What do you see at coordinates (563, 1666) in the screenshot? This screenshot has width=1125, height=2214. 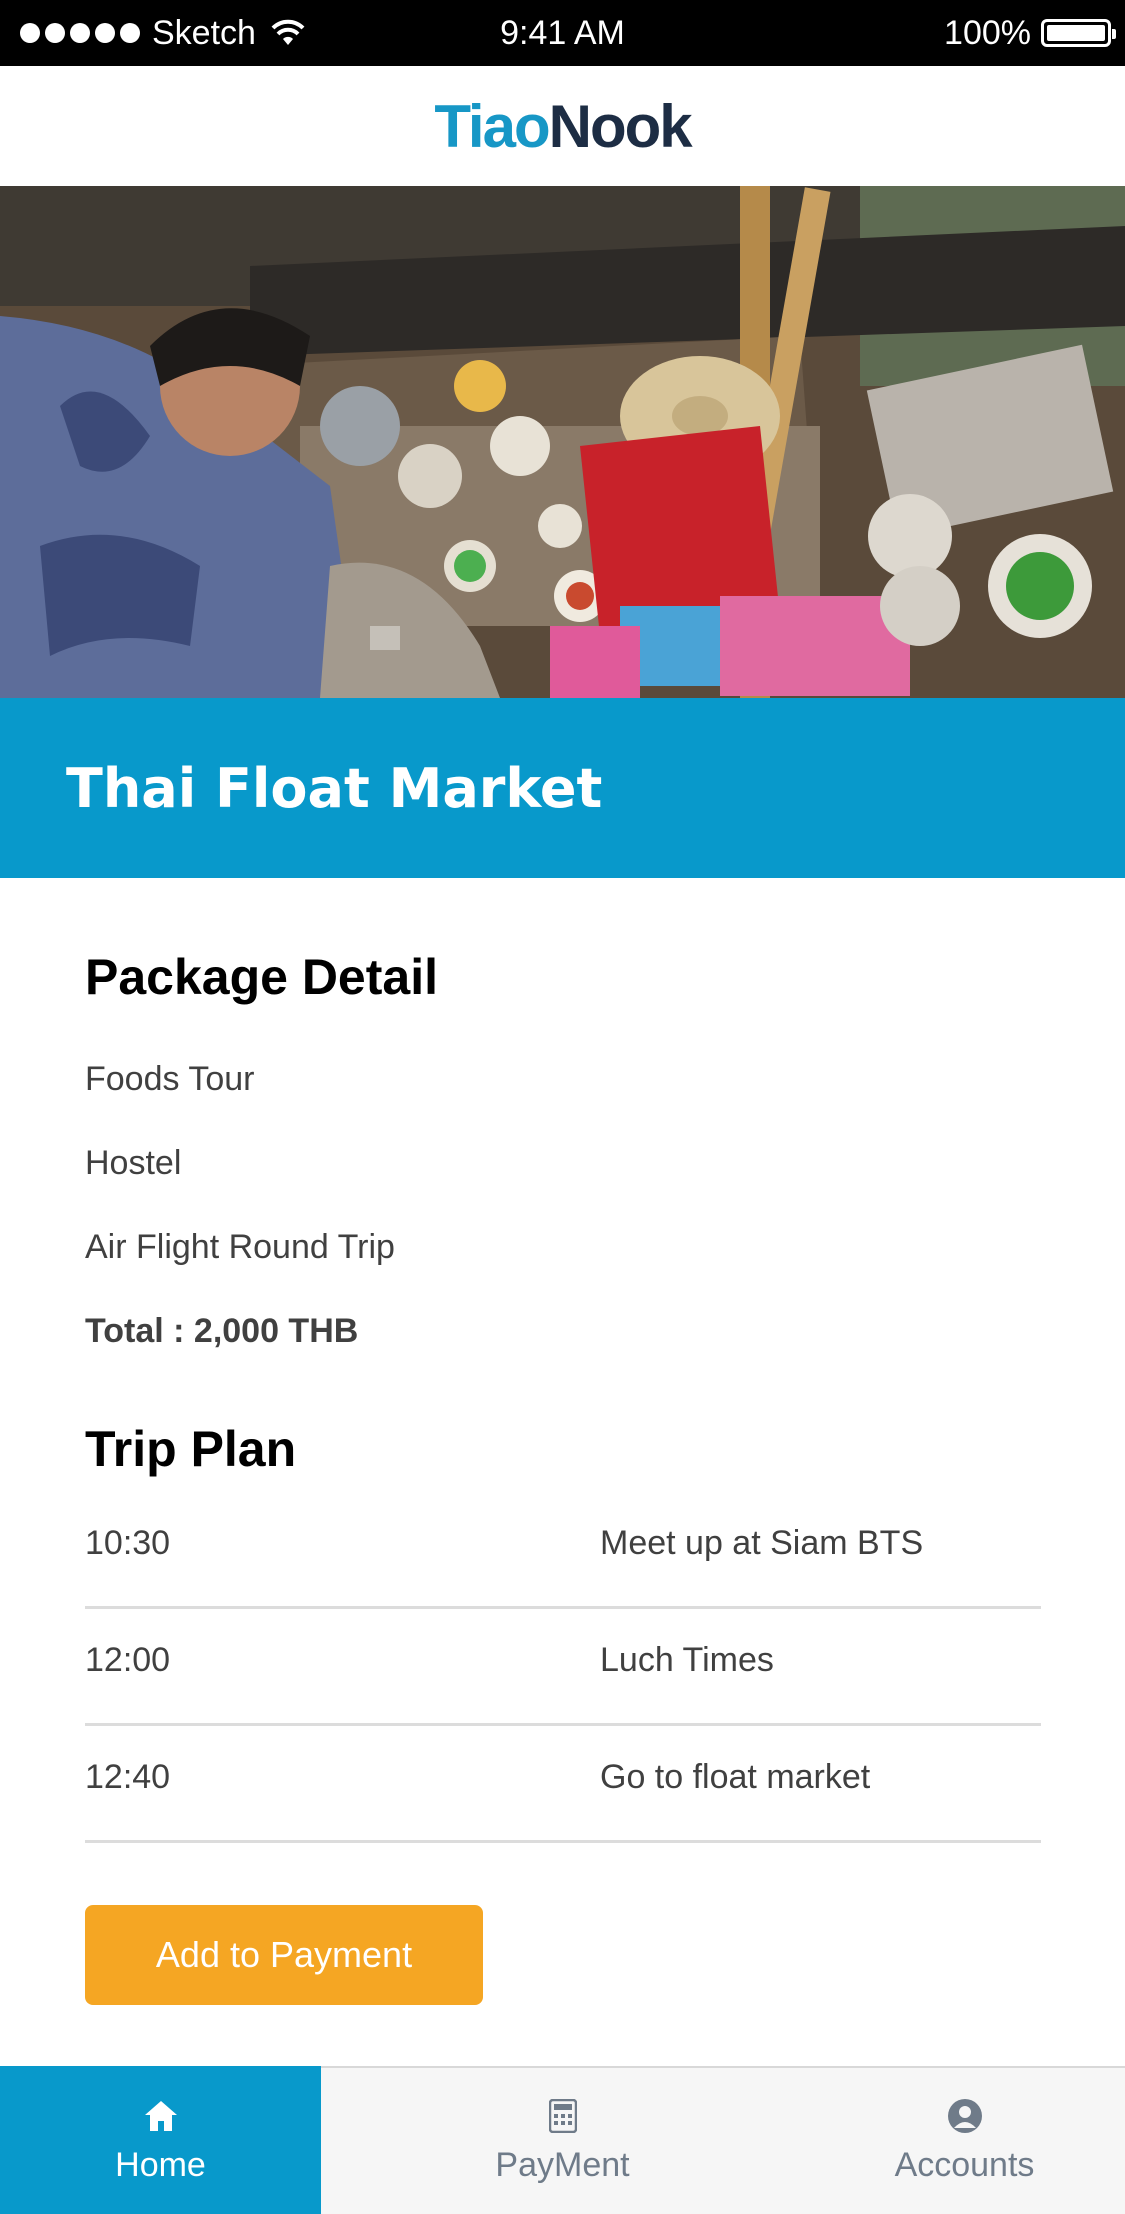 I see `trip-plan-row: 12:00 Luch Times` at bounding box center [563, 1666].